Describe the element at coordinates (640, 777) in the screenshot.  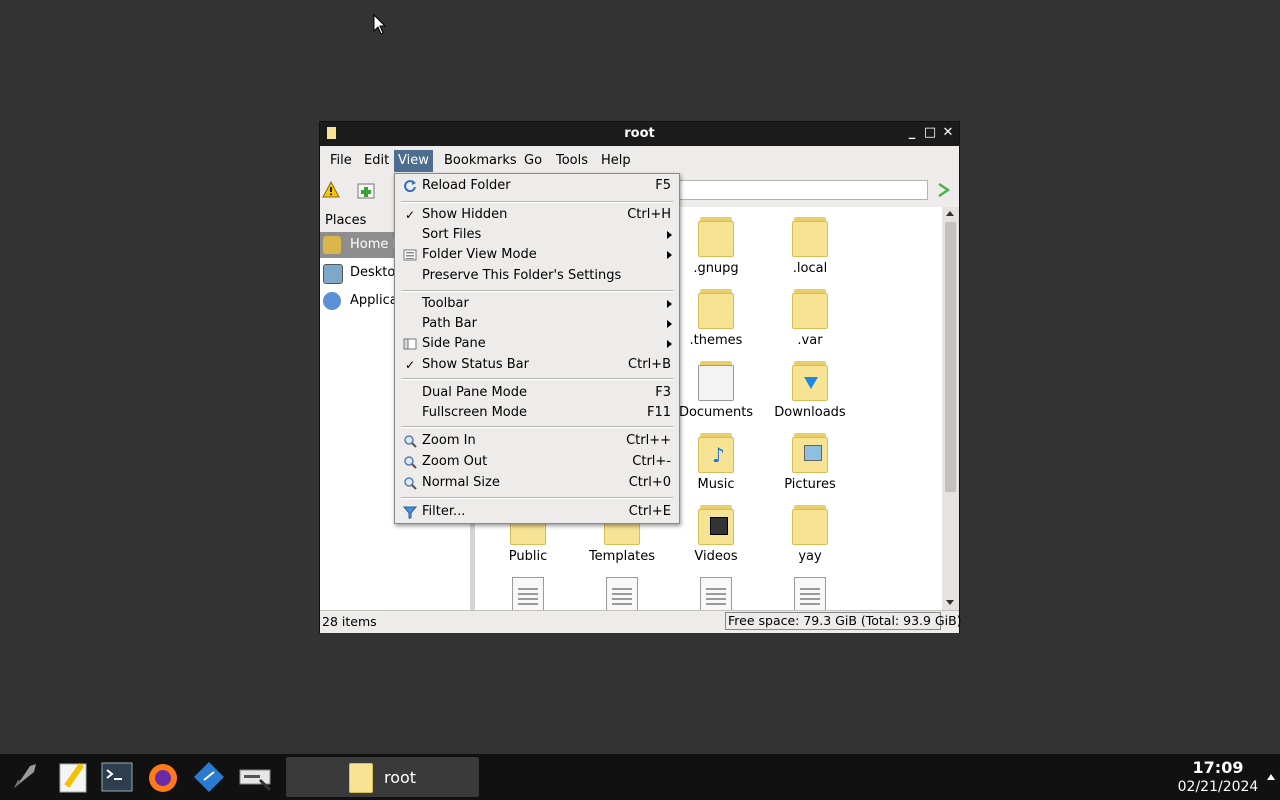
I see `taskbar: root 17:09 02/21/2024` at that location.